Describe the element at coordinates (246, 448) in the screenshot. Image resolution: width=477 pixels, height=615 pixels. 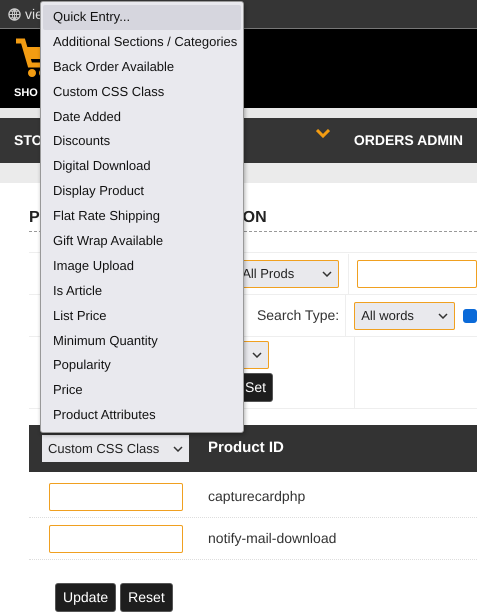
I see `column-header: Product ID` at that location.